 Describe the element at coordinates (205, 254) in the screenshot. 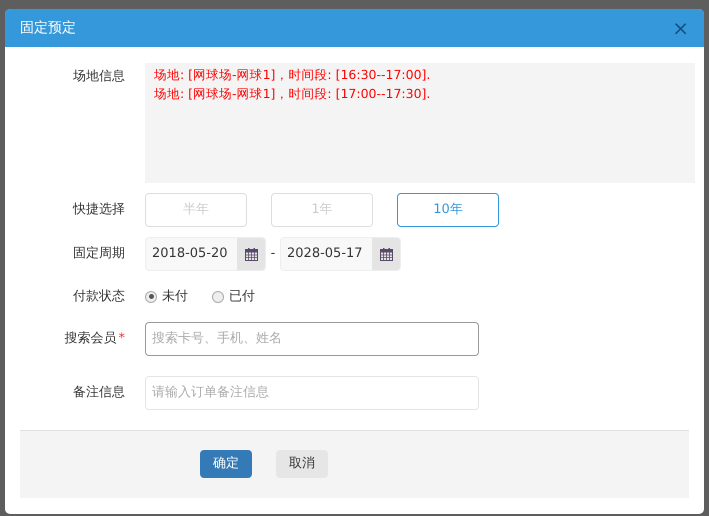

I see `date-field: 2018-05-20` at that location.